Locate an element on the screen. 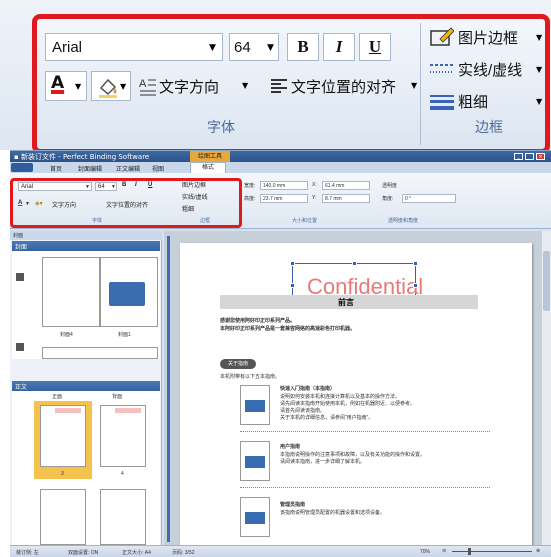  text-direction-button: 文字方向 is located at coordinates (64, 204).